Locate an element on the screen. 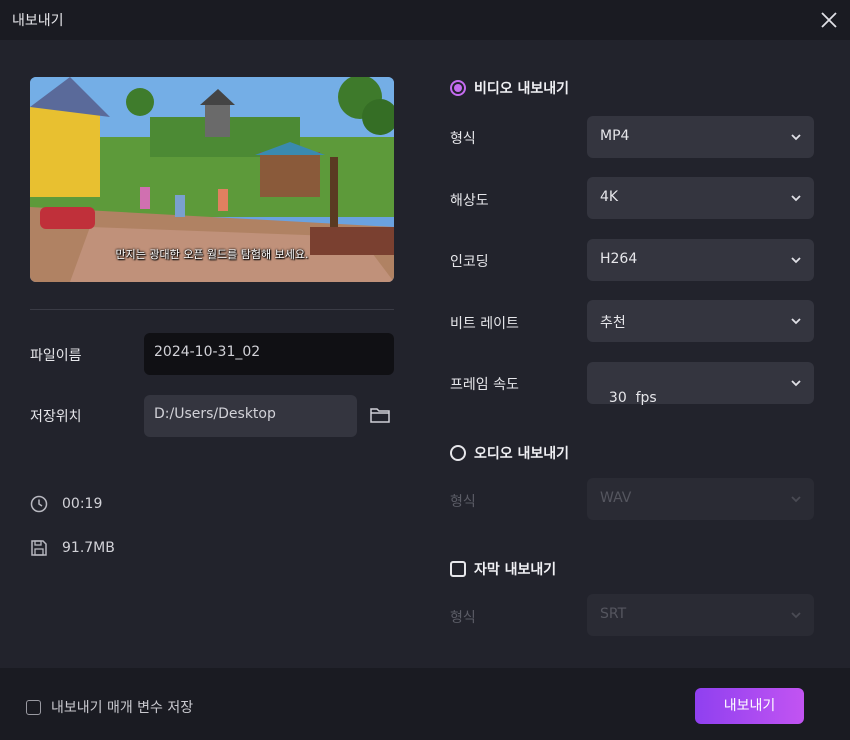  close-icon is located at coordinates (829, 20).